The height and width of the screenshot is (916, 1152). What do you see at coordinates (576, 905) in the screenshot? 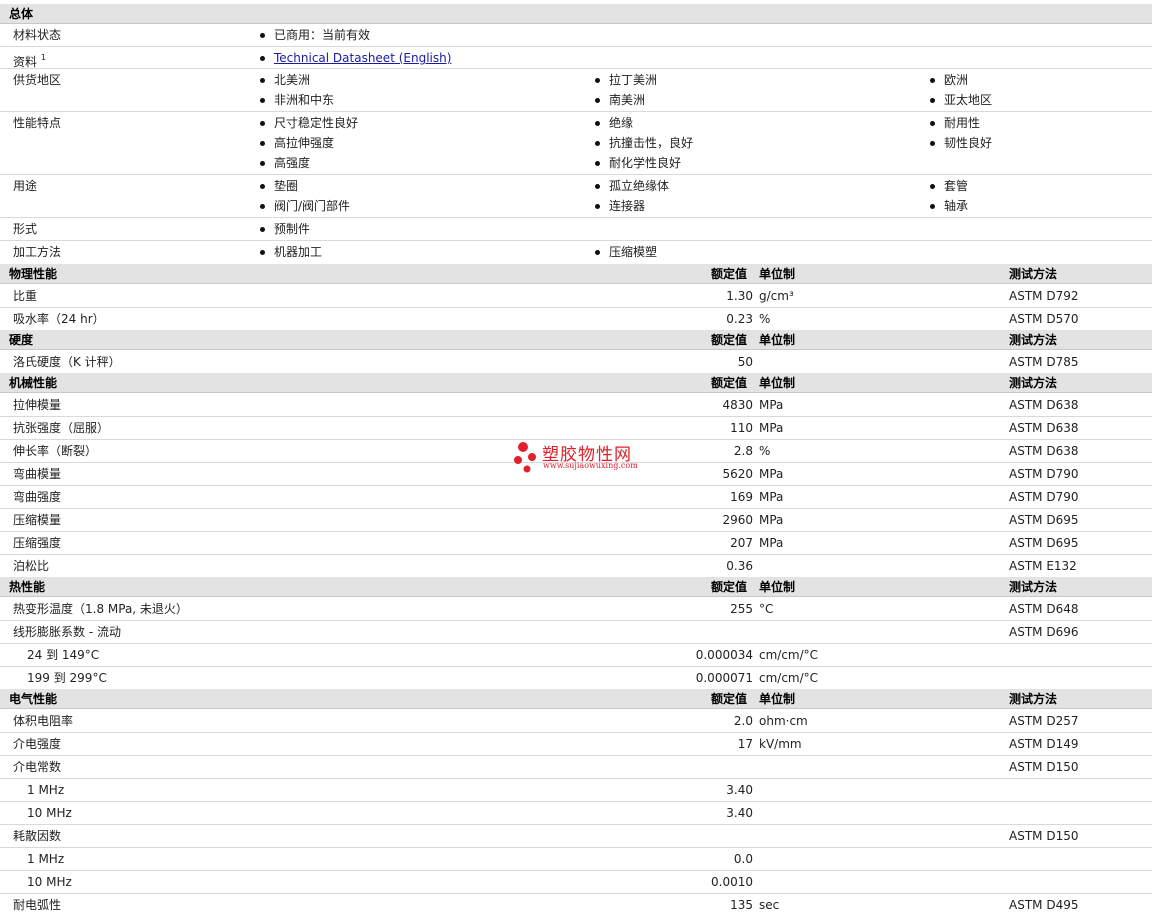
I see `table-row: 耐电弧性 135 sec ASTM D495` at bounding box center [576, 905].